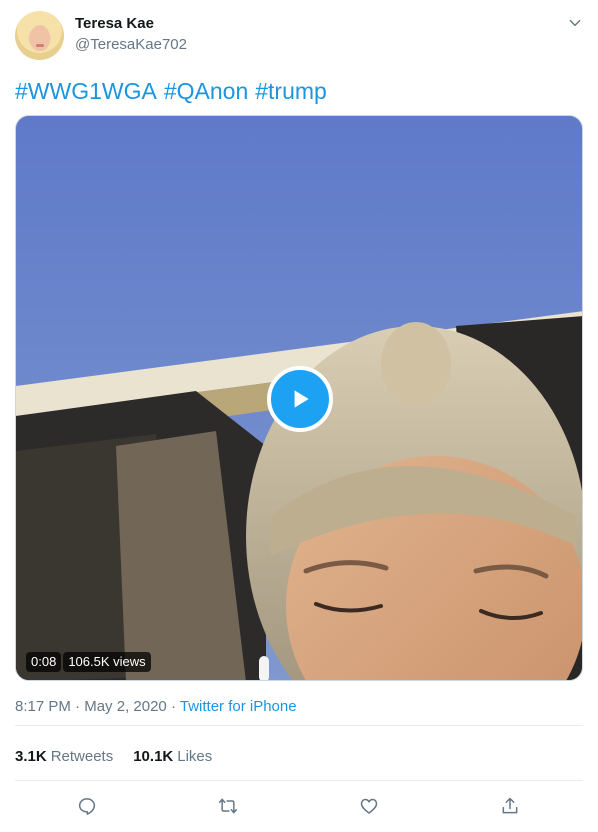  What do you see at coordinates (40, 45) in the screenshot?
I see `avatar-lips` at bounding box center [40, 45].